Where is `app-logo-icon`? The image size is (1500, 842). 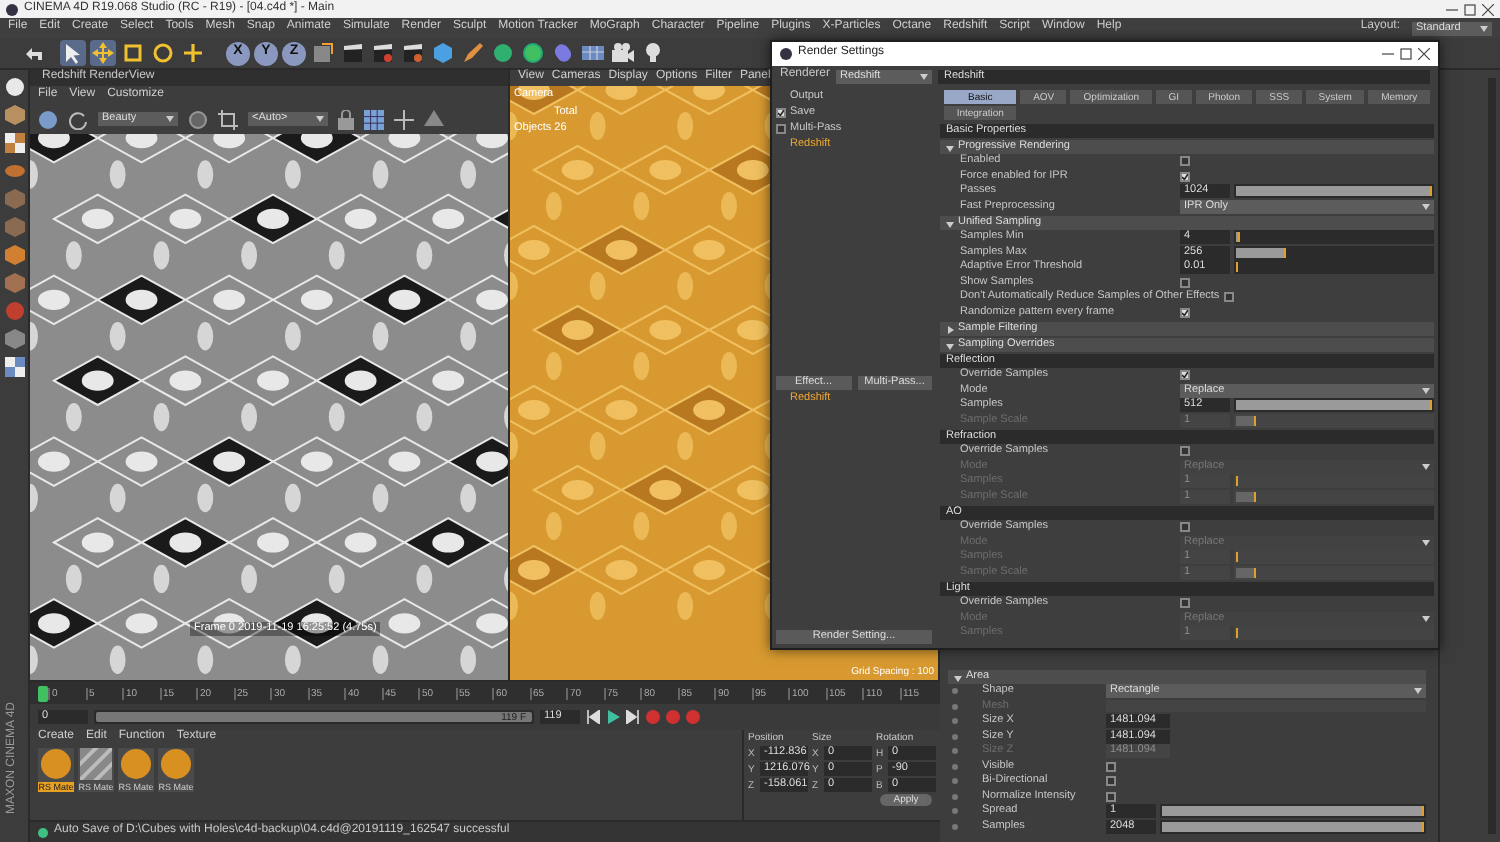 app-logo-icon is located at coordinates (786, 54).